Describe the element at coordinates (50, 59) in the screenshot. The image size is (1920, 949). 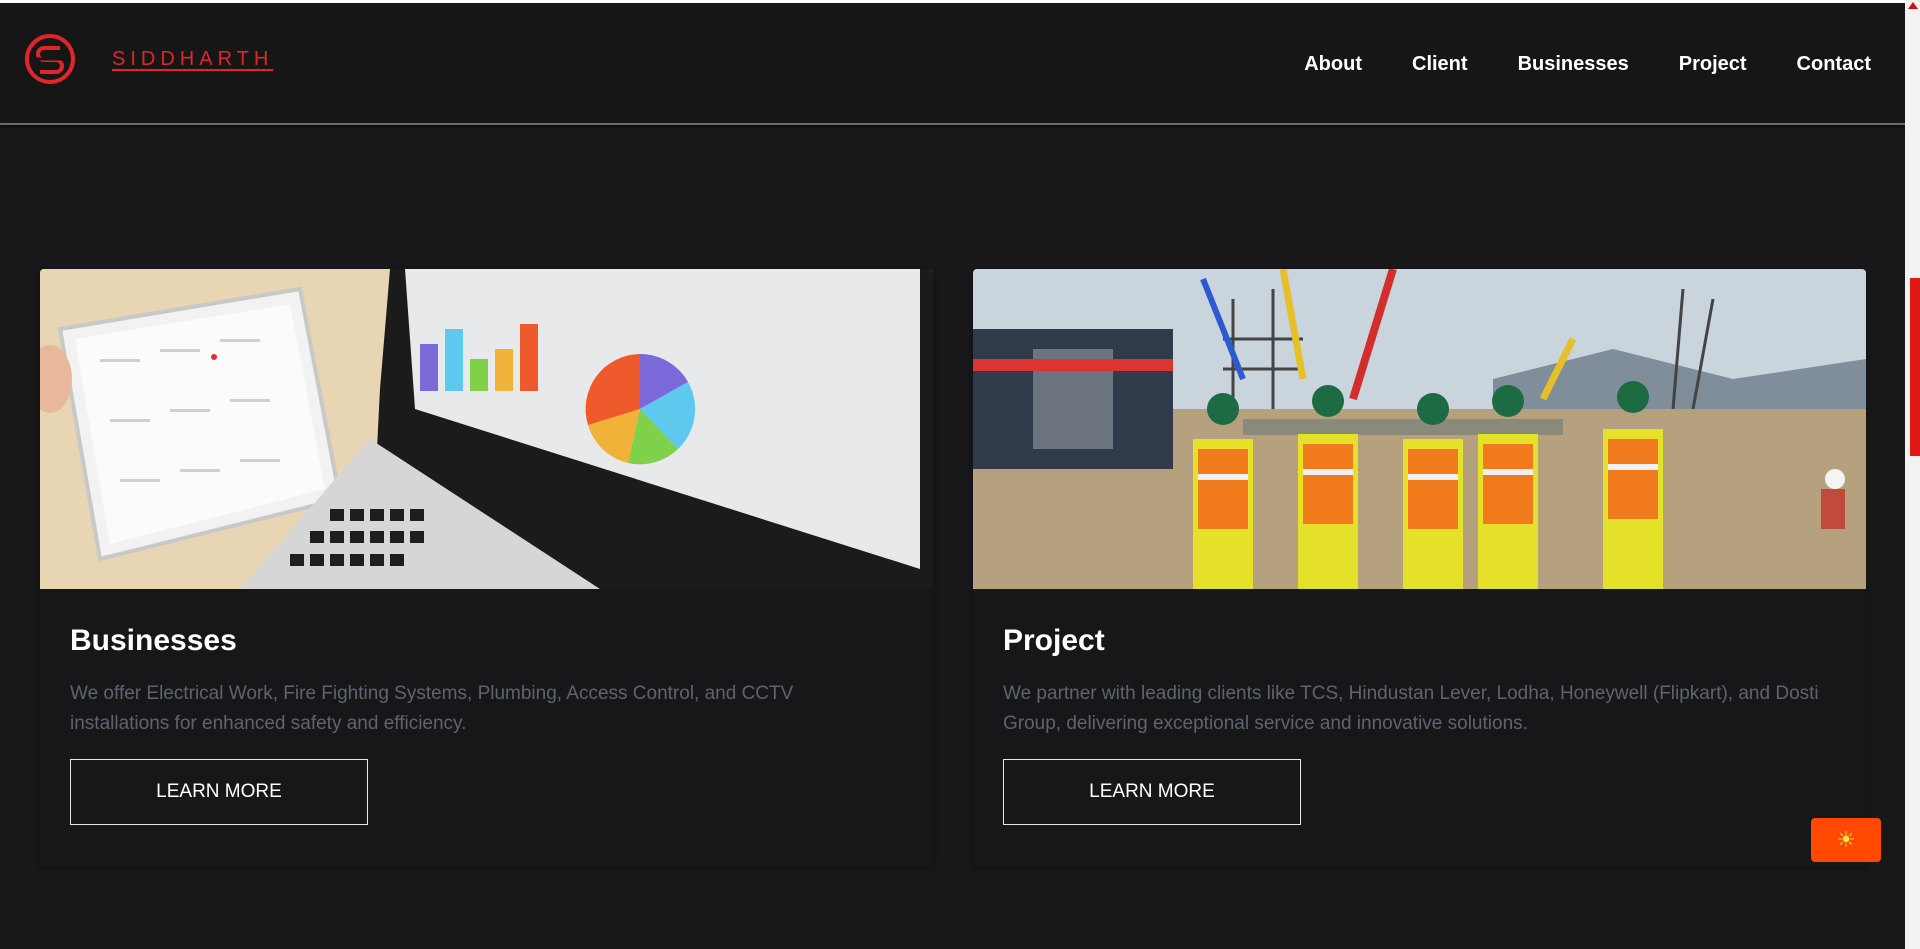
I see `siddharth-s-logo-icon` at that location.